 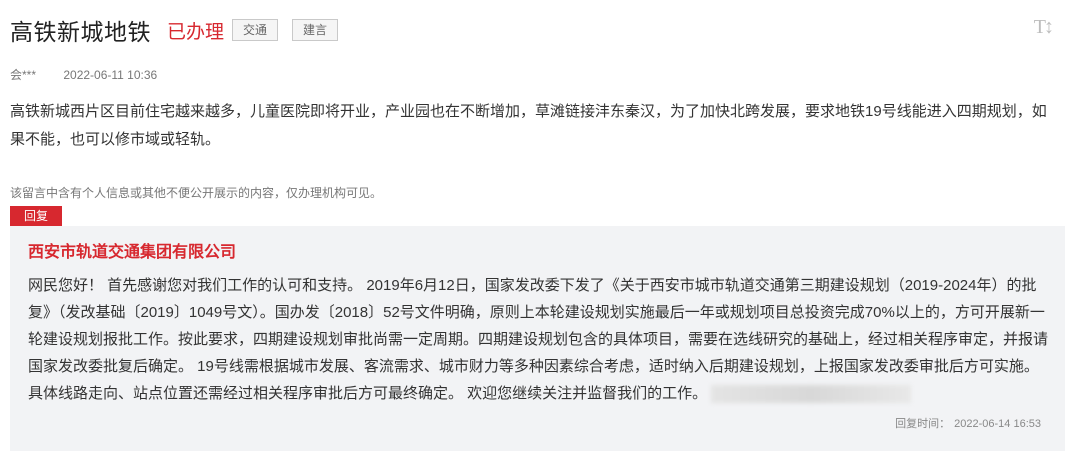 What do you see at coordinates (196, 193) in the screenshot?
I see `privacy-notice: 该留言中含有个人信息或其他不便公开展示的内容，仅办理机构可见。` at bounding box center [196, 193].